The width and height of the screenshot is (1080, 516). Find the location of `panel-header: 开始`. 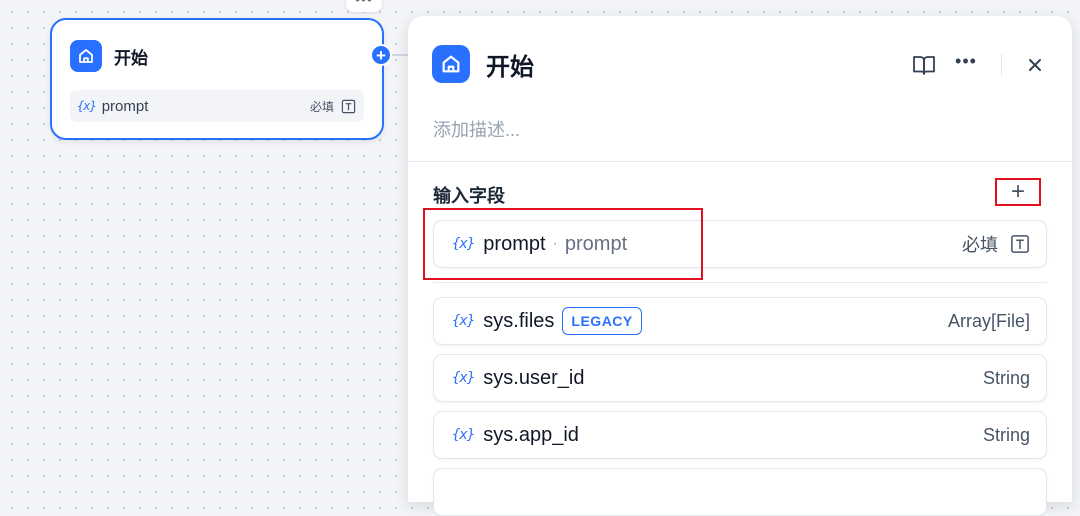

panel-header: 开始 is located at coordinates (483, 64).